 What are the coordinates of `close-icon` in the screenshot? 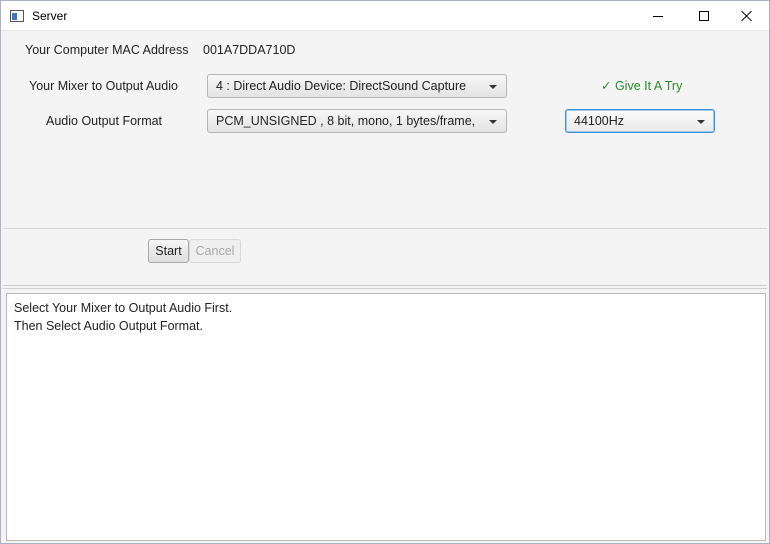 It's located at (747, 16).